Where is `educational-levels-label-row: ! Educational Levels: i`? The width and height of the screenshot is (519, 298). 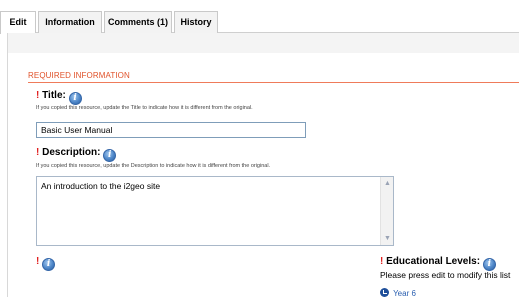 educational-levels-label-row: ! Educational Levels: i is located at coordinates (438, 263).